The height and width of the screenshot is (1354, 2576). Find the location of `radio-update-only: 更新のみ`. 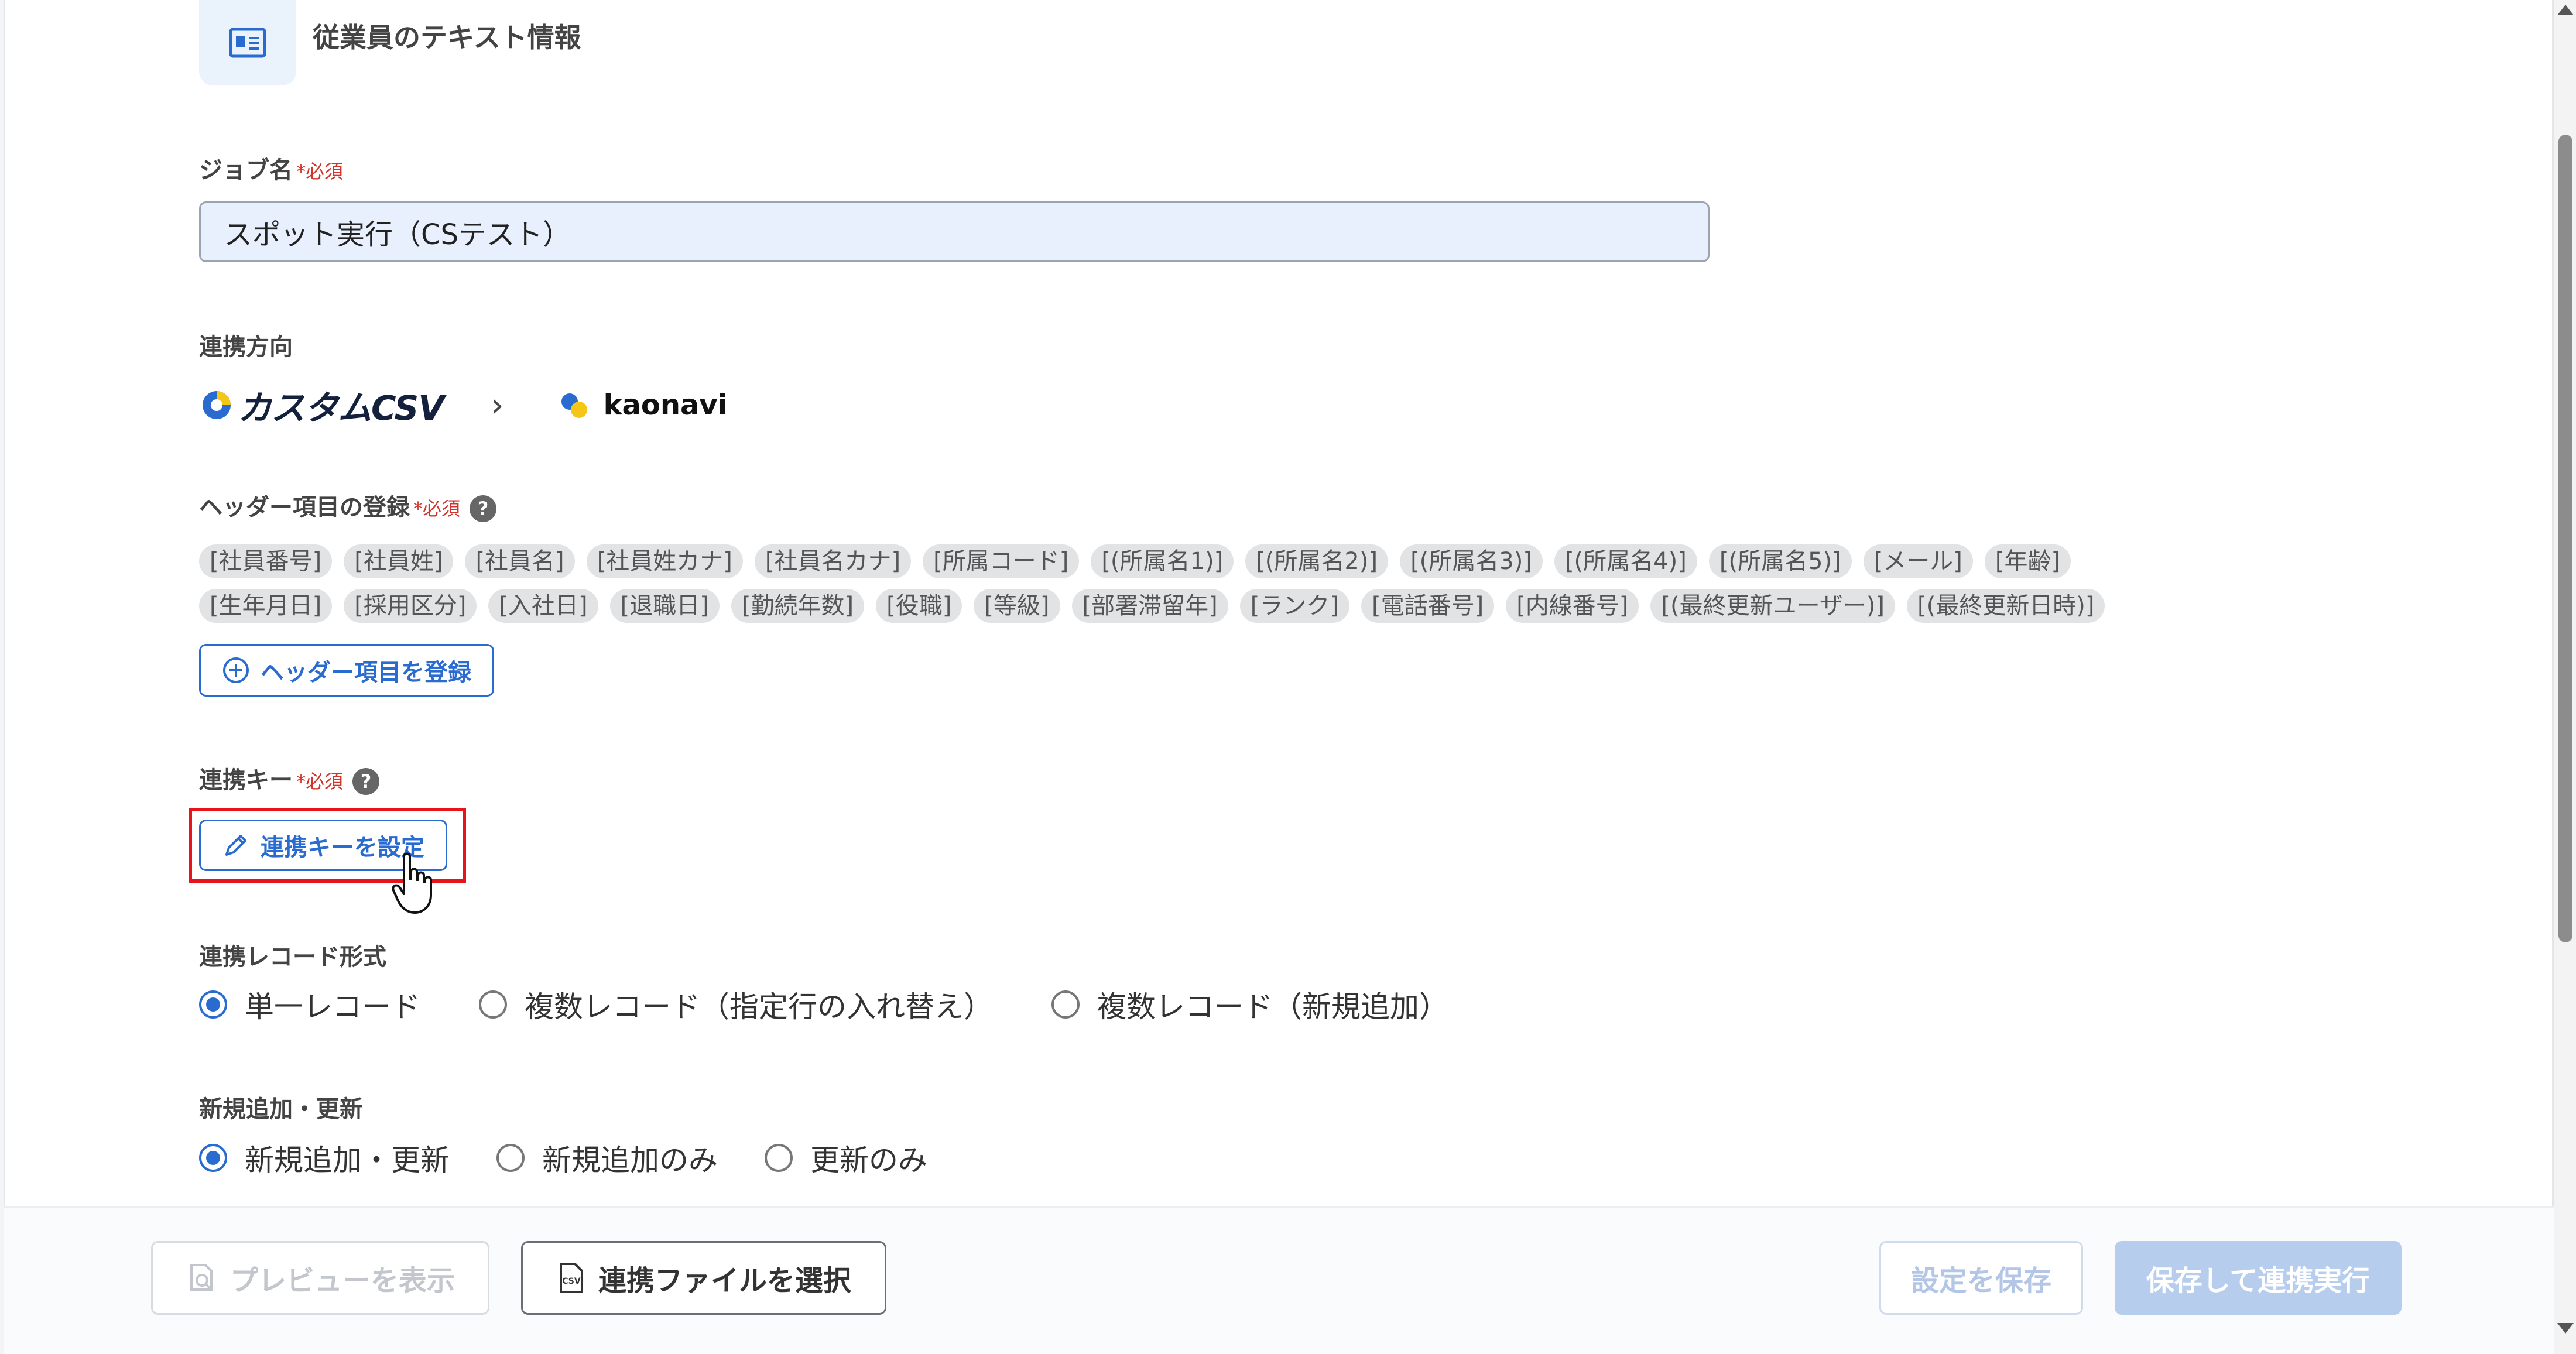

radio-update-only: 更新のみ is located at coordinates (846, 1158).